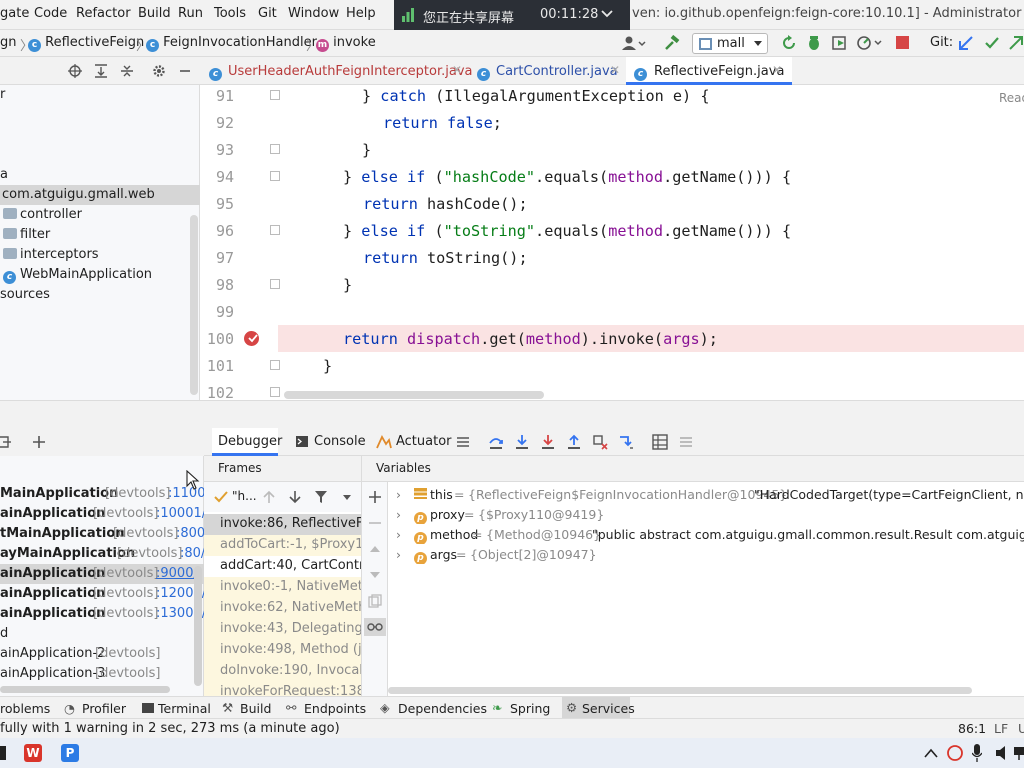 This screenshot has width=1024, height=768. Describe the element at coordinates (75, 71) in the screenshot. I see `locate-icon` at that location.